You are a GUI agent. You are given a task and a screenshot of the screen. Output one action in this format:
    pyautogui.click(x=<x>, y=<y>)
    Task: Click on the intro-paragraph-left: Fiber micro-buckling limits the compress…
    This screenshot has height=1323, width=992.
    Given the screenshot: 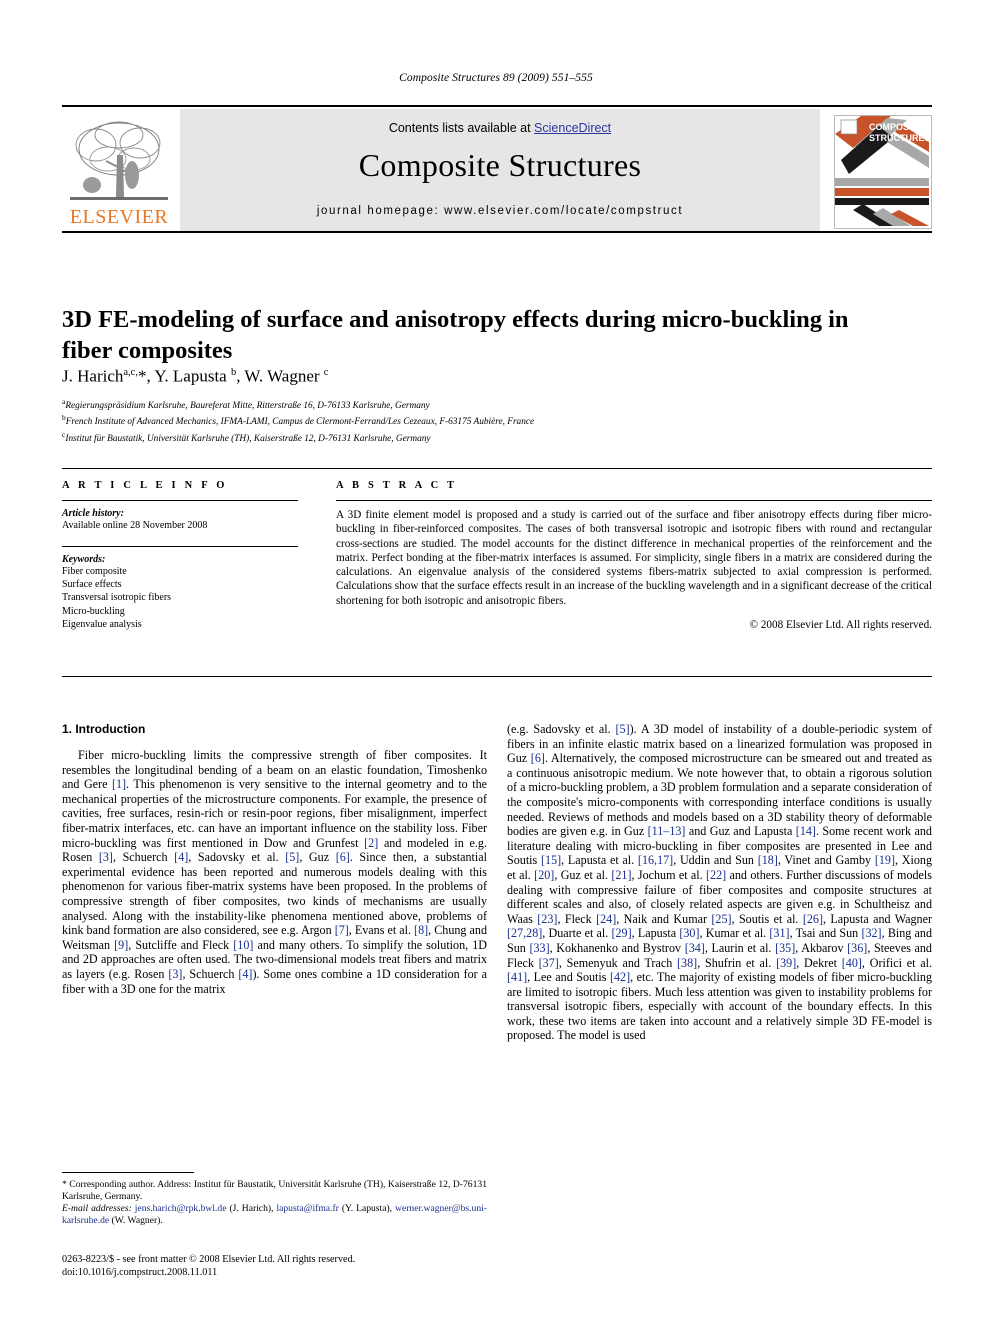 What is the action you would take?
    pyautogui.click(x=275, y=872)
    